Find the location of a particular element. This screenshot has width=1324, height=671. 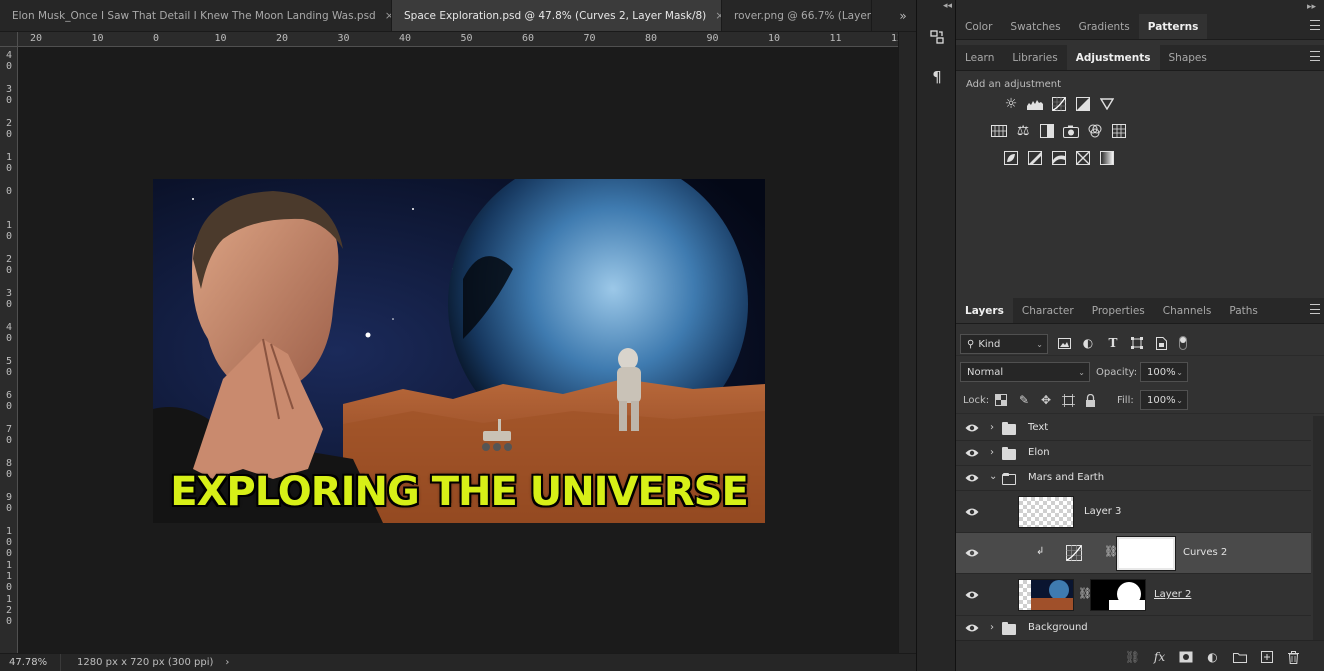

layer-style-icon: fx is located at coordinates (1159, 657).